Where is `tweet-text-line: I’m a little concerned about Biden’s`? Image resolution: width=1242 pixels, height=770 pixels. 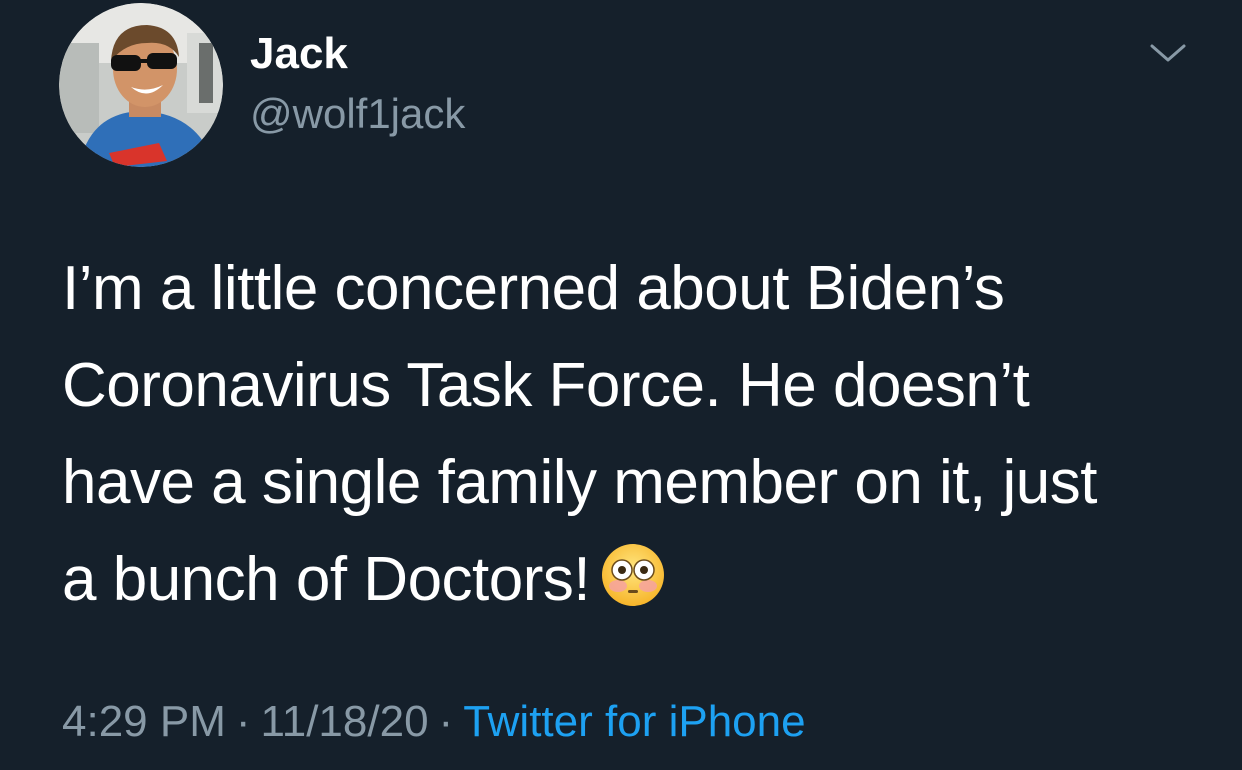 tweet-text-line: I’m a little concerned about Biden’s is located at coordinates (533, 288).